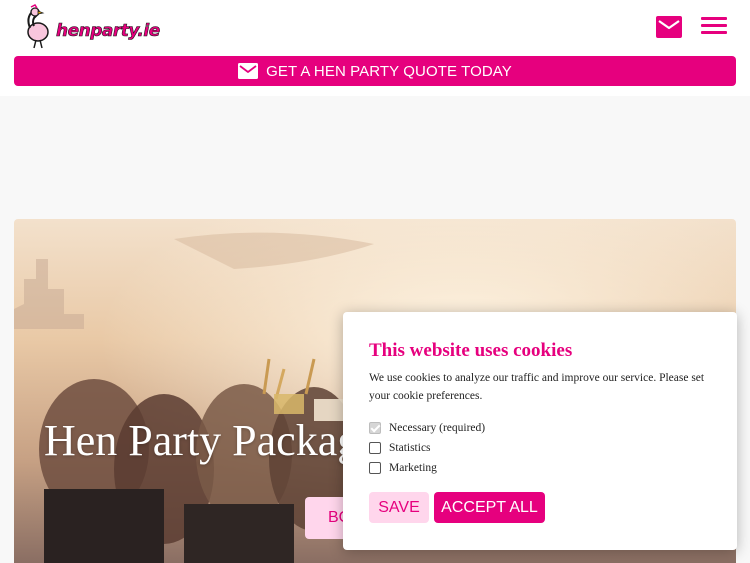  What do you see at coordinates (413, 468) in the screenshot?
I see `marketing-label: Marketing` at bounding box center [413, 468].